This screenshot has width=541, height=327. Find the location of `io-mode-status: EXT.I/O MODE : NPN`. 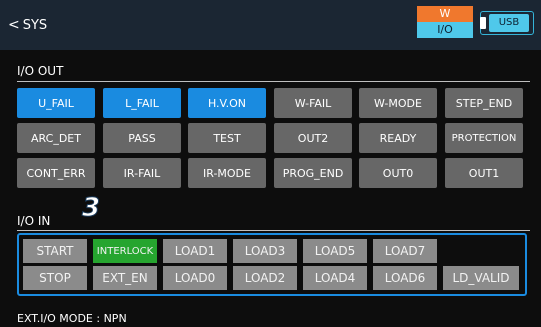

io-mode-status: EXT.I/O MODE : NPN is located at coordinates (72, 318).